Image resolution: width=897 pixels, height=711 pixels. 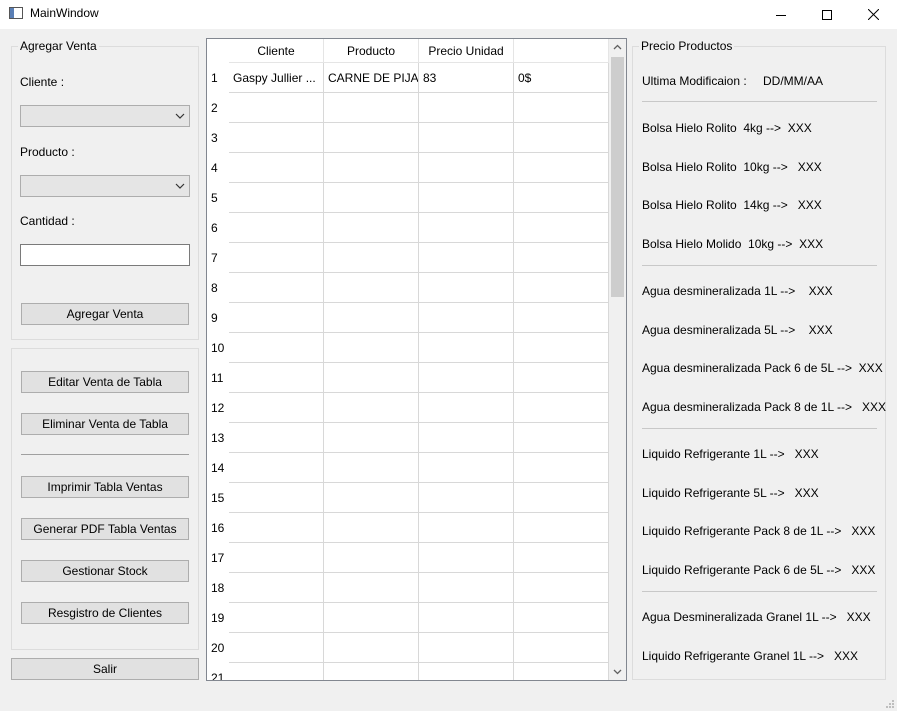 What do you see at coordinates (105, 424) in the screenshot?
I see `eliminar-venta-button: Eliminar Venta de Tabla` at bounding box center [105, 424].